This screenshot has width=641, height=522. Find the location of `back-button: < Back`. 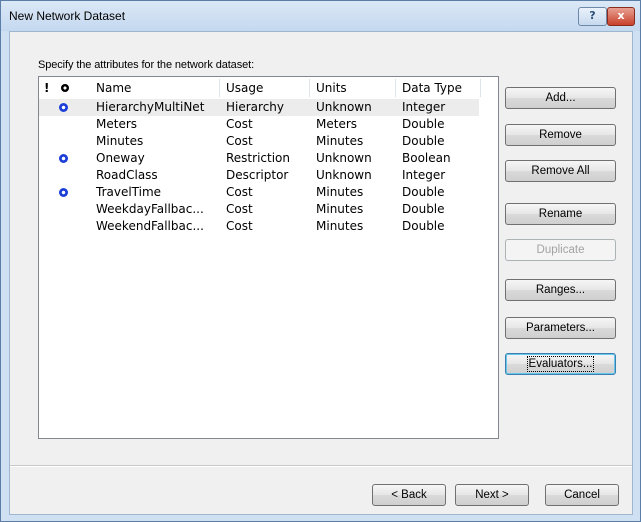

back-button: < Back is located at coordinates (409, 495).